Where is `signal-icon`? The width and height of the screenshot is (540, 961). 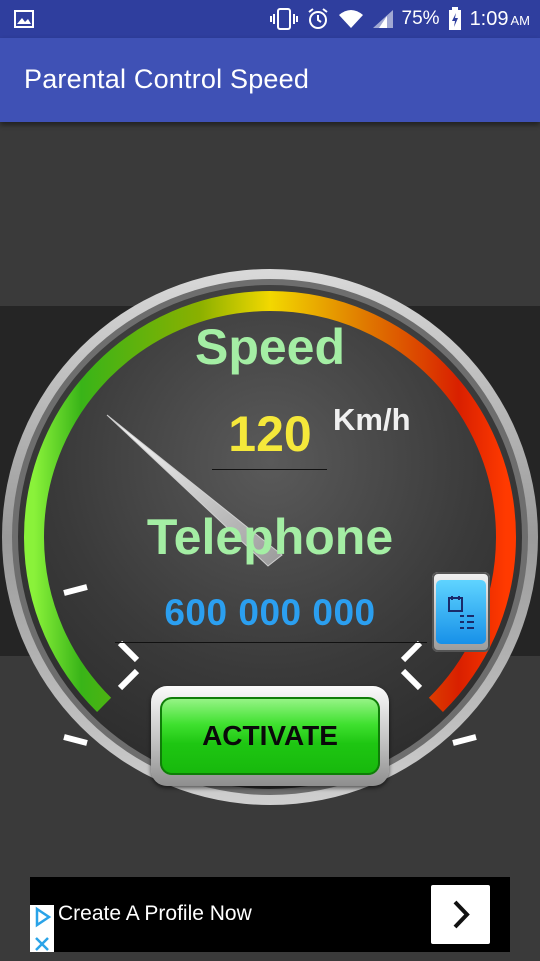
signal-icon is located at coordinates (382, 19).